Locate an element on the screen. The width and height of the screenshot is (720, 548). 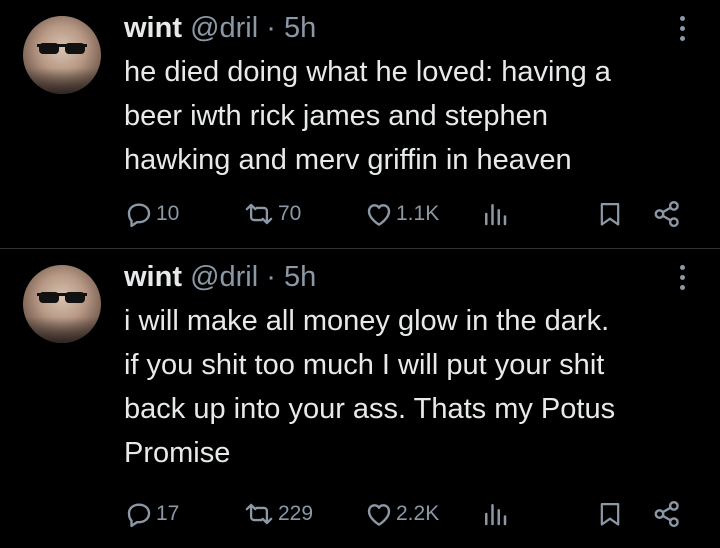
like-button: 2.2K is located at coordinates (401, 514).